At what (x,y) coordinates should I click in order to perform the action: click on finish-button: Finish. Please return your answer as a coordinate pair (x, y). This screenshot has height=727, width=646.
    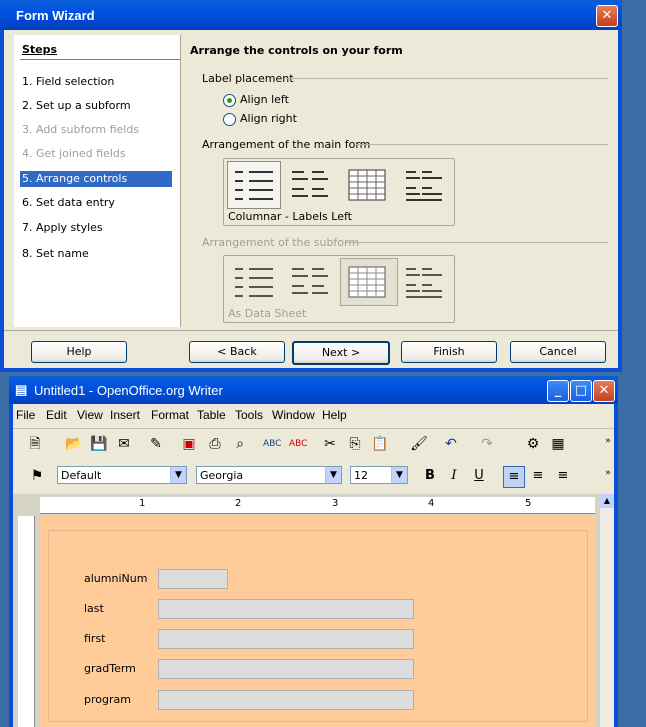
    Looking at the image, I should click on (449, 352).